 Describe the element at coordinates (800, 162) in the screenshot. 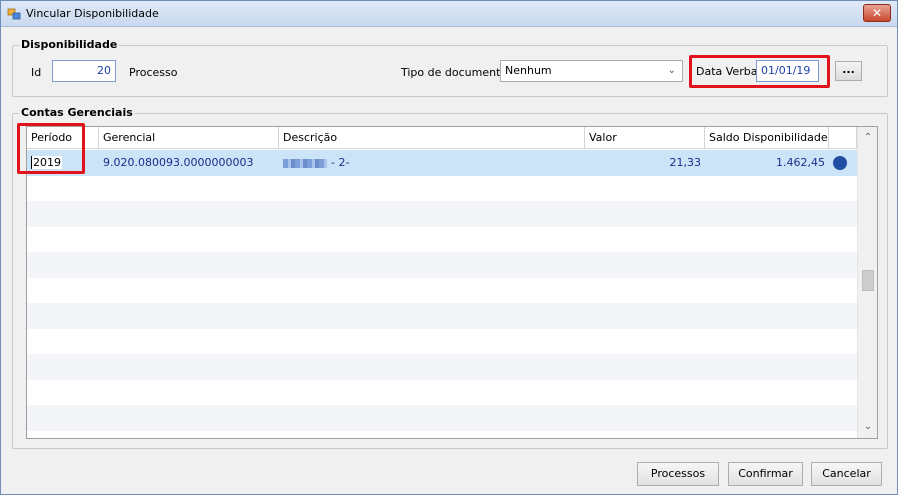

I see `cell-saldo: 1.462,45` at that location.